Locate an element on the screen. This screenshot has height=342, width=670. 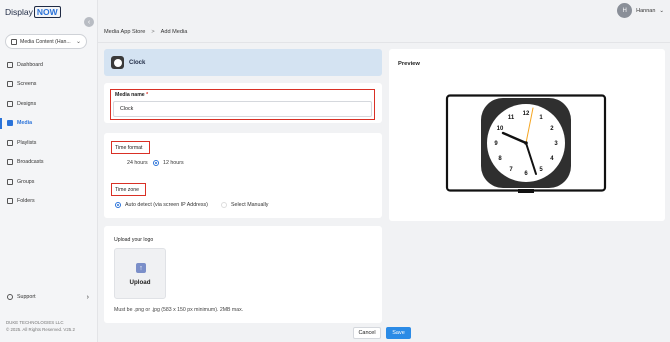
sidebar-item-label: Designs is located at coordinates (27, 103).